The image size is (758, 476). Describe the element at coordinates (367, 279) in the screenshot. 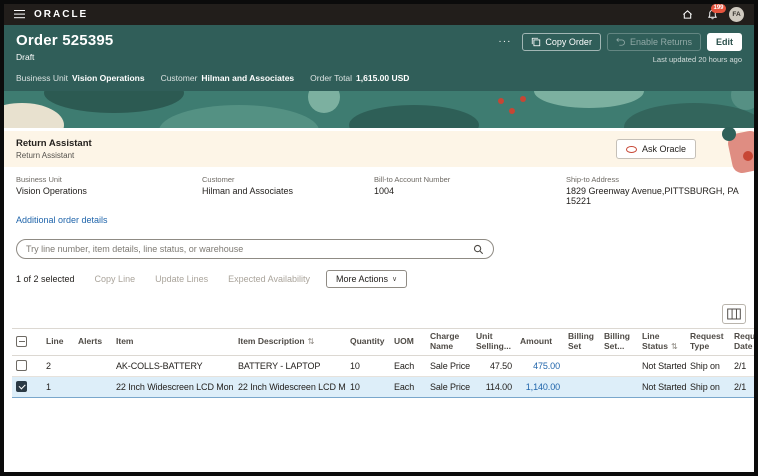

I see `more-actions-button: More Actions ∨` at that location.